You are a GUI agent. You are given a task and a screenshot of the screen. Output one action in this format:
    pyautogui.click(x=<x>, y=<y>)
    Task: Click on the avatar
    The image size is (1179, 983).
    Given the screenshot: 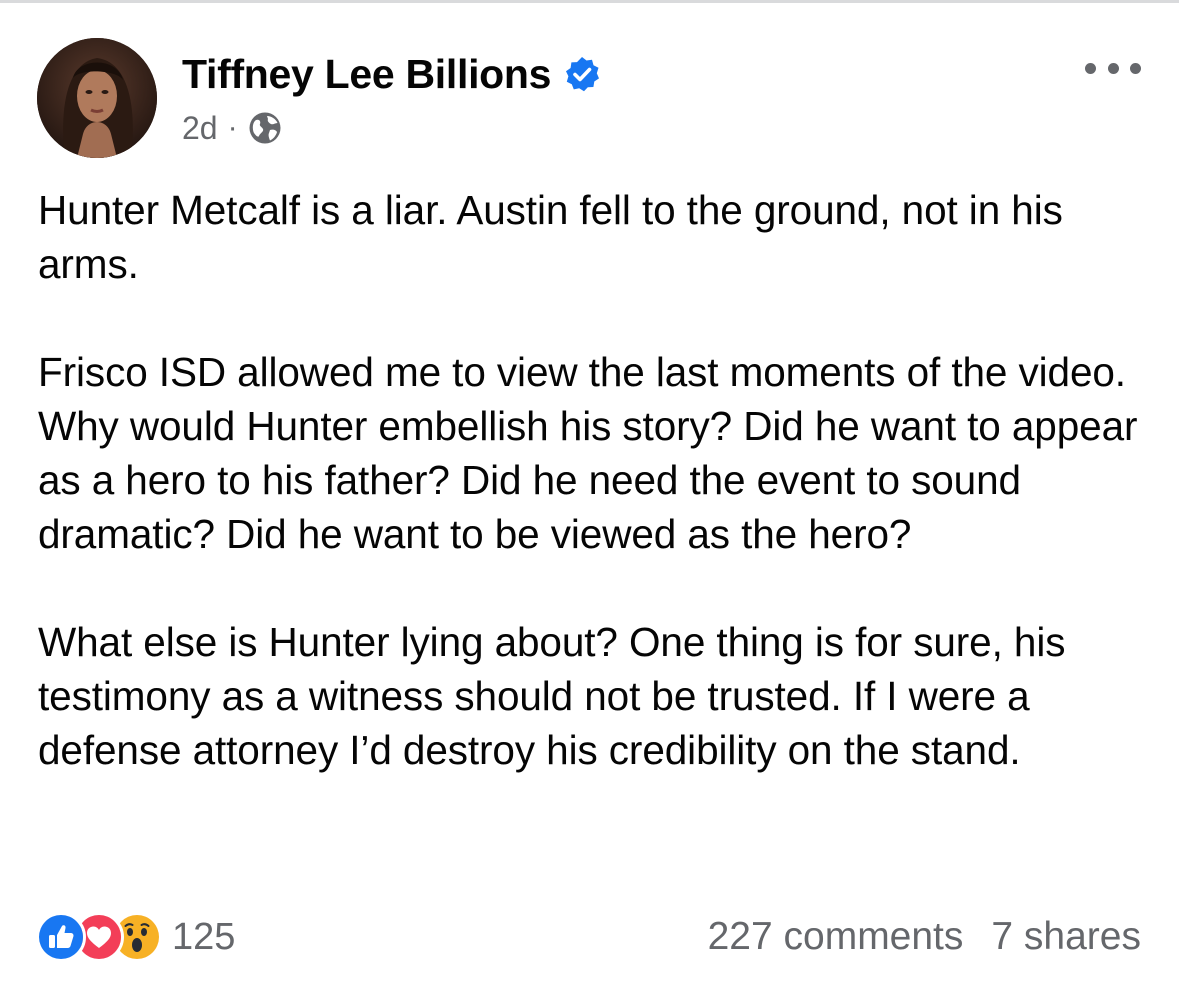 What is the action you would take?
    pyautogui.click(x=97, y=98)
    